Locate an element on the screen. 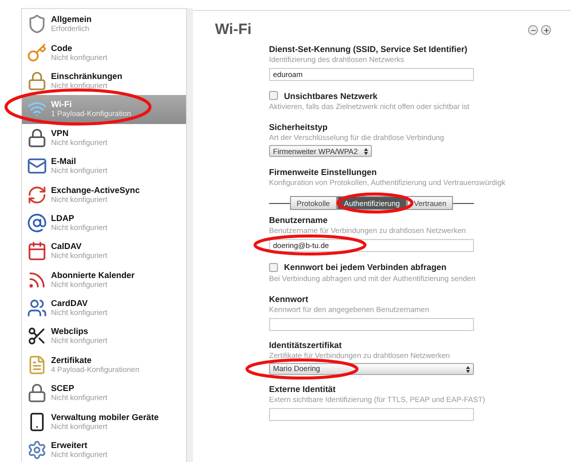 The width and height of the screenshot is (571, 462). checkbox-label: Unsichtbares Netzwerk is located at coordinates (331, 96).